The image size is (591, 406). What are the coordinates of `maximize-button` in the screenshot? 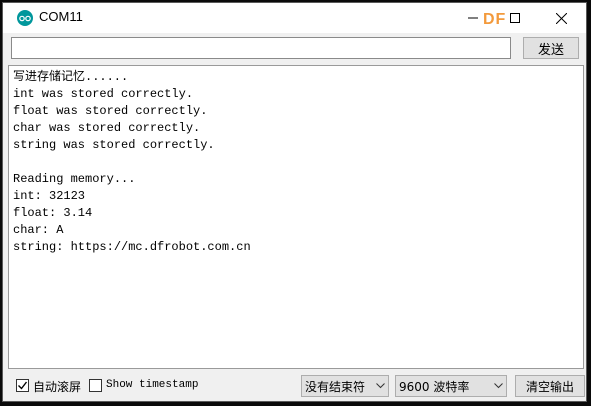 It's located at (515, 18).